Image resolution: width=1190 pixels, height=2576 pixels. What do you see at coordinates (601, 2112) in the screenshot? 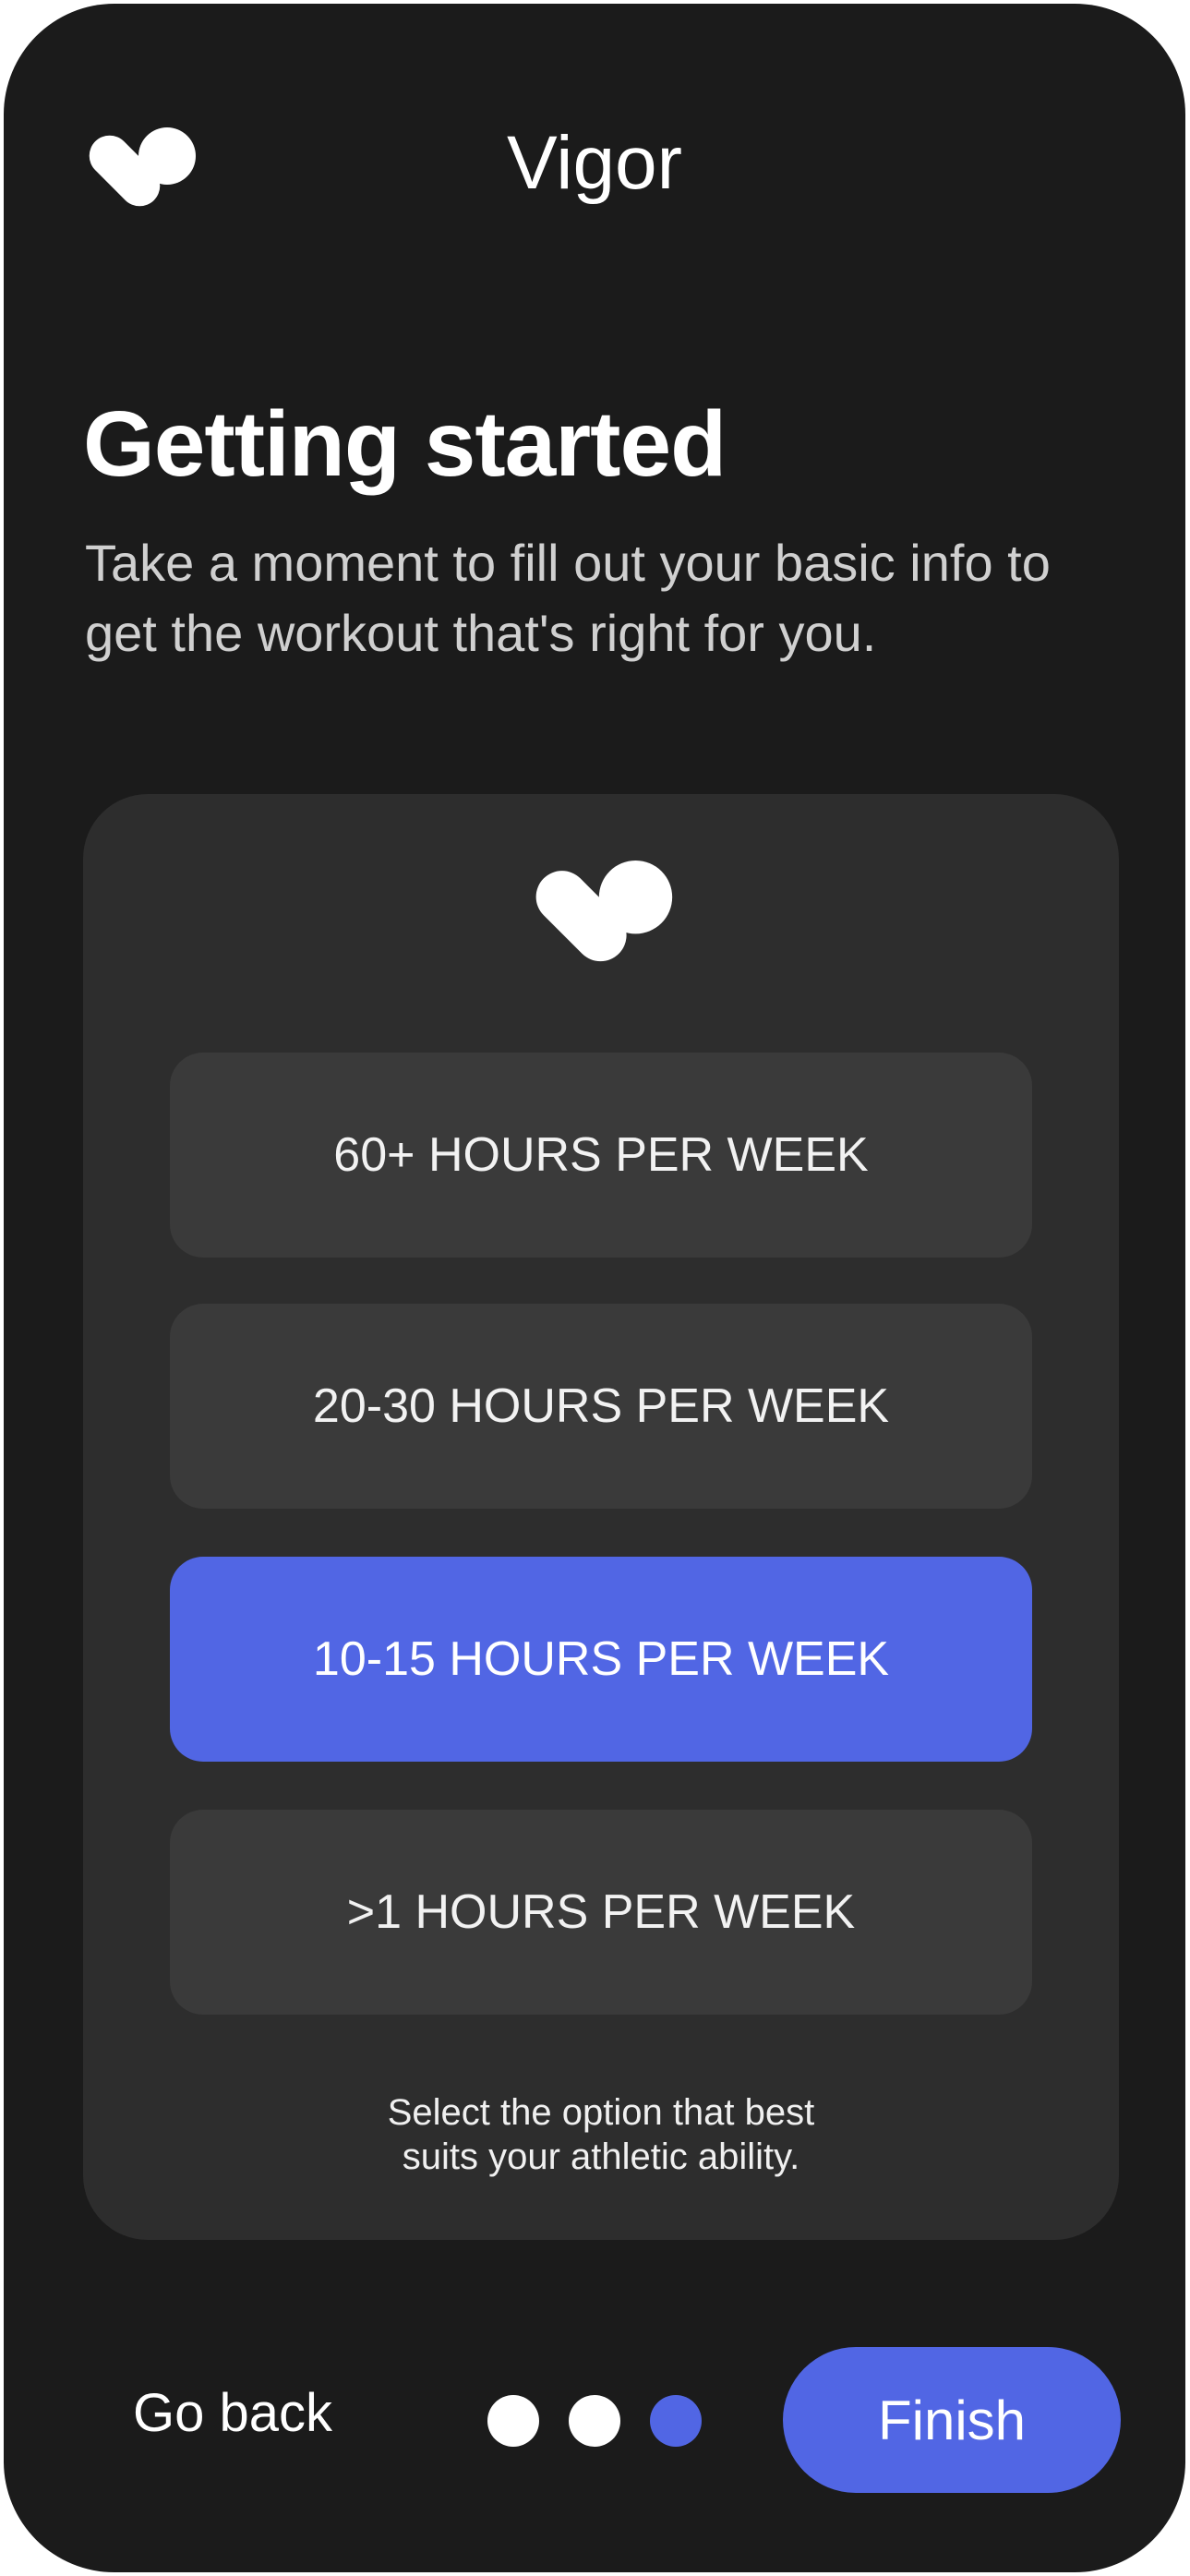
I see `selection-hint-line-1: Select the option that best` at bounding box center [601, 2112].